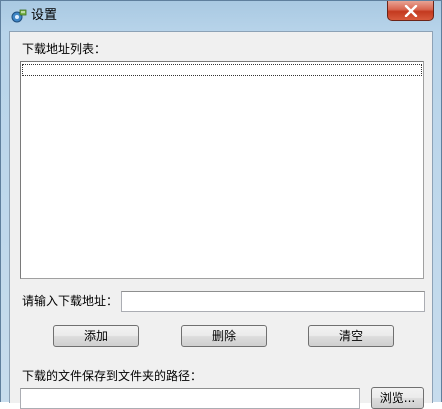 The height and width of the screenshot is (409, 442). I want to click on close-button, so click(410, 11).